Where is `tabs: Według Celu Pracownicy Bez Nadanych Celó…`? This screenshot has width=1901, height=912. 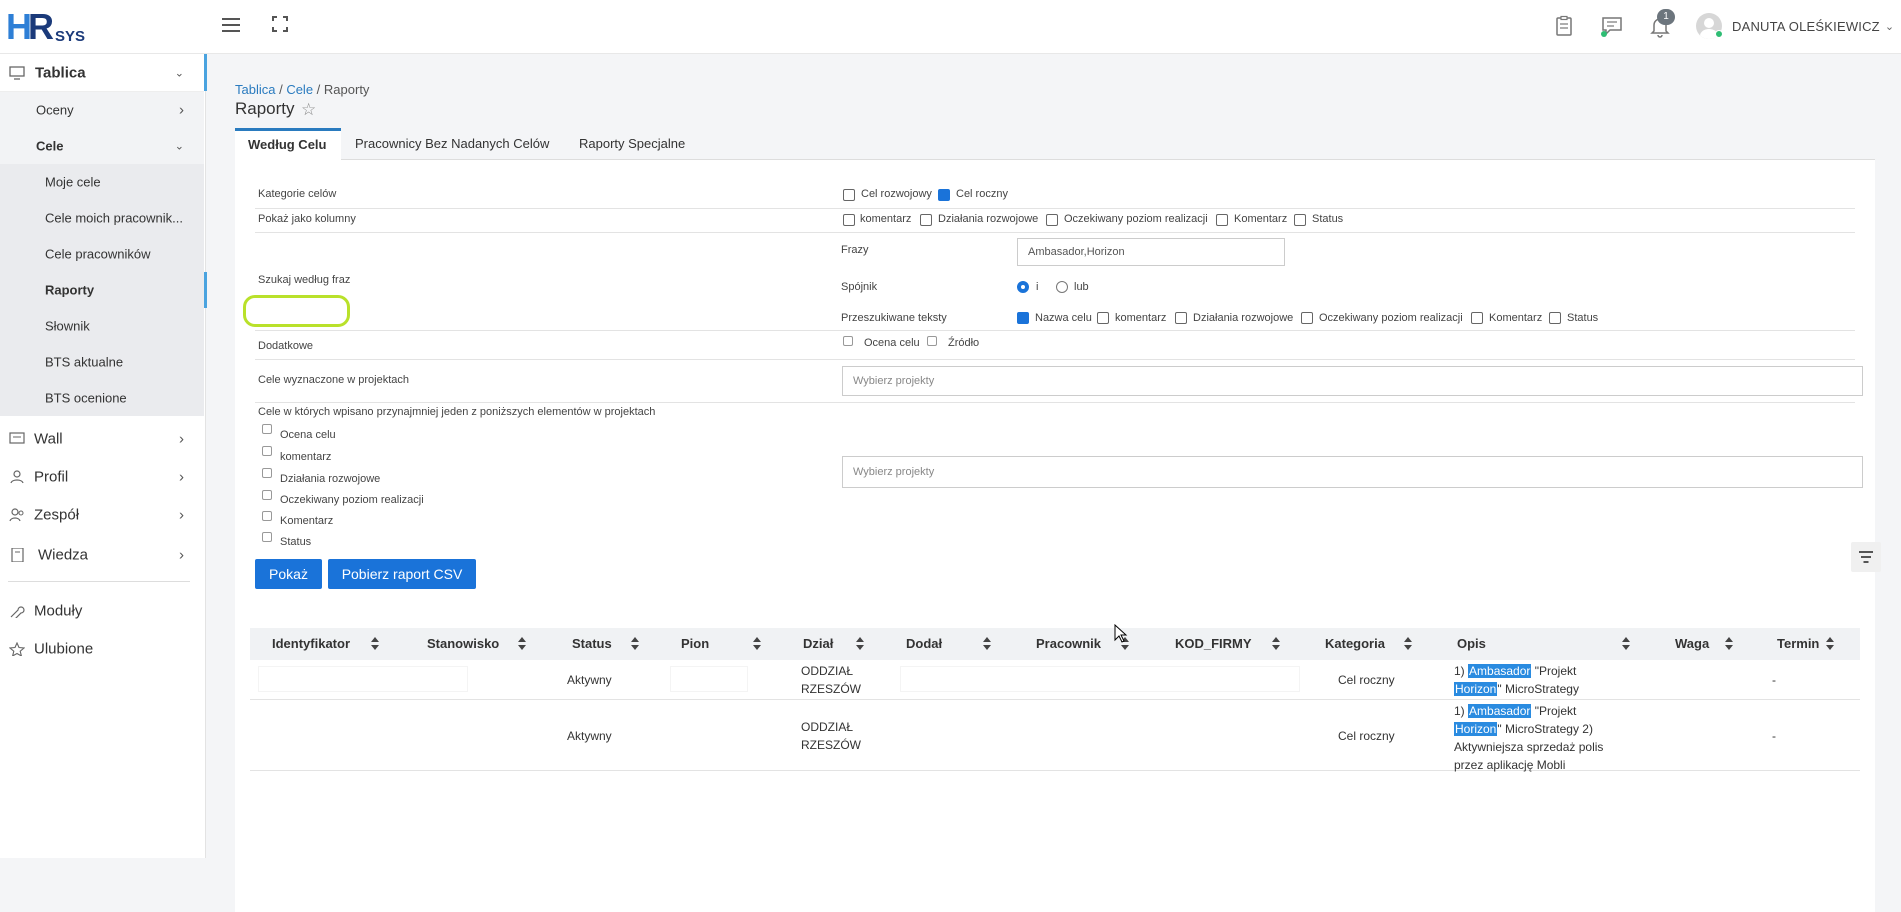 tabs: Według Celu Pracownicy Bez Nadanych Celó… is located at coordinates (1055, 144).